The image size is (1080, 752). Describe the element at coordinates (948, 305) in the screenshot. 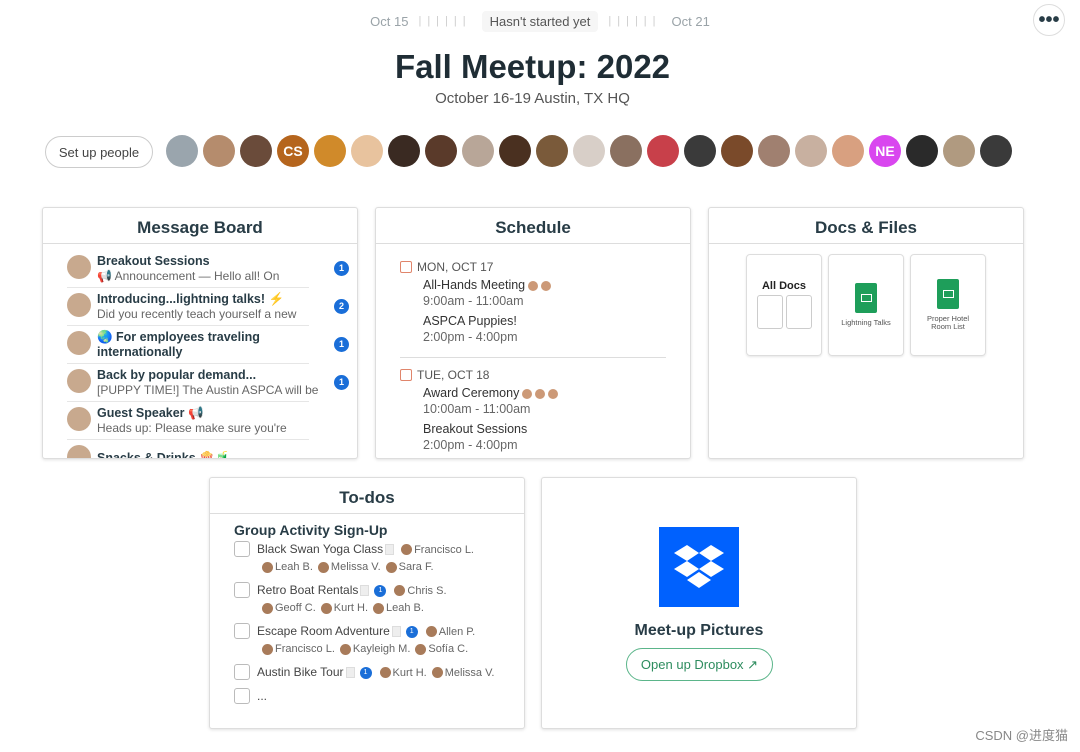

I see `doc-hotel-room-list: Proper Hotel Room List` at that location.